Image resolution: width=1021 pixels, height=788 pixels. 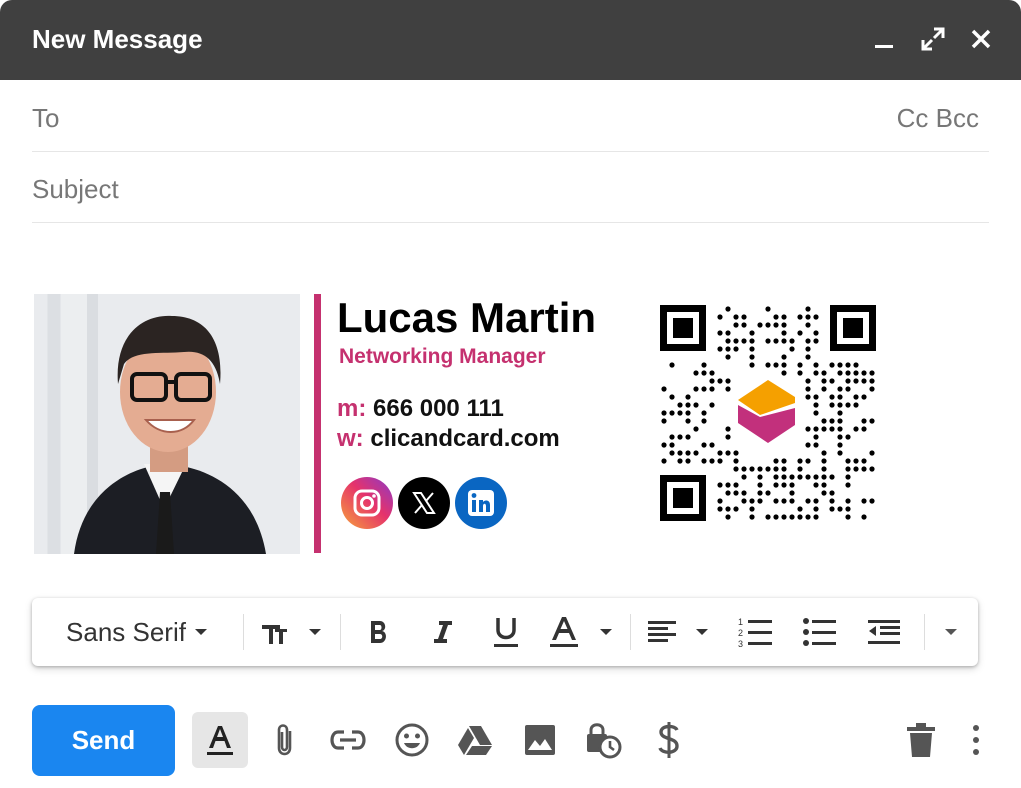 I want to click on underline-icon, so click(x=506, y=632).